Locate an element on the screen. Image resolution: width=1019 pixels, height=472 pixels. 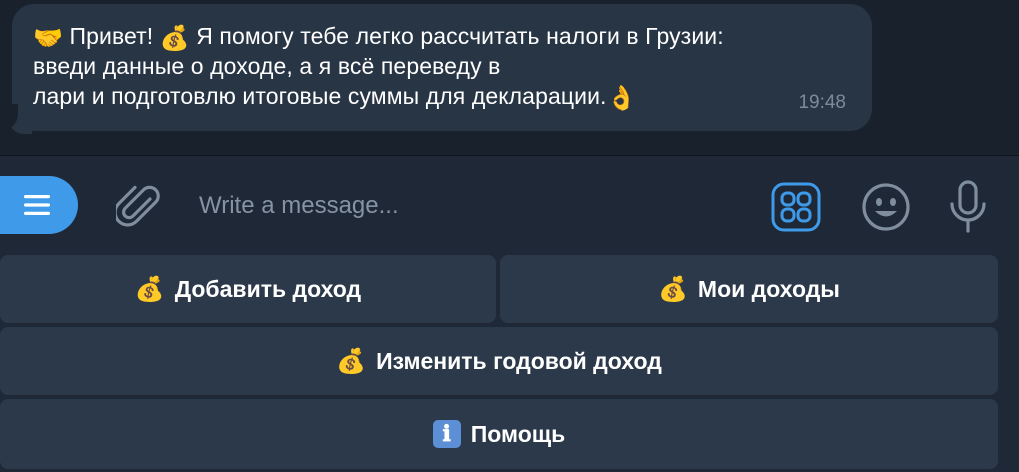
emoji-button is located at coordinates (886, 207).